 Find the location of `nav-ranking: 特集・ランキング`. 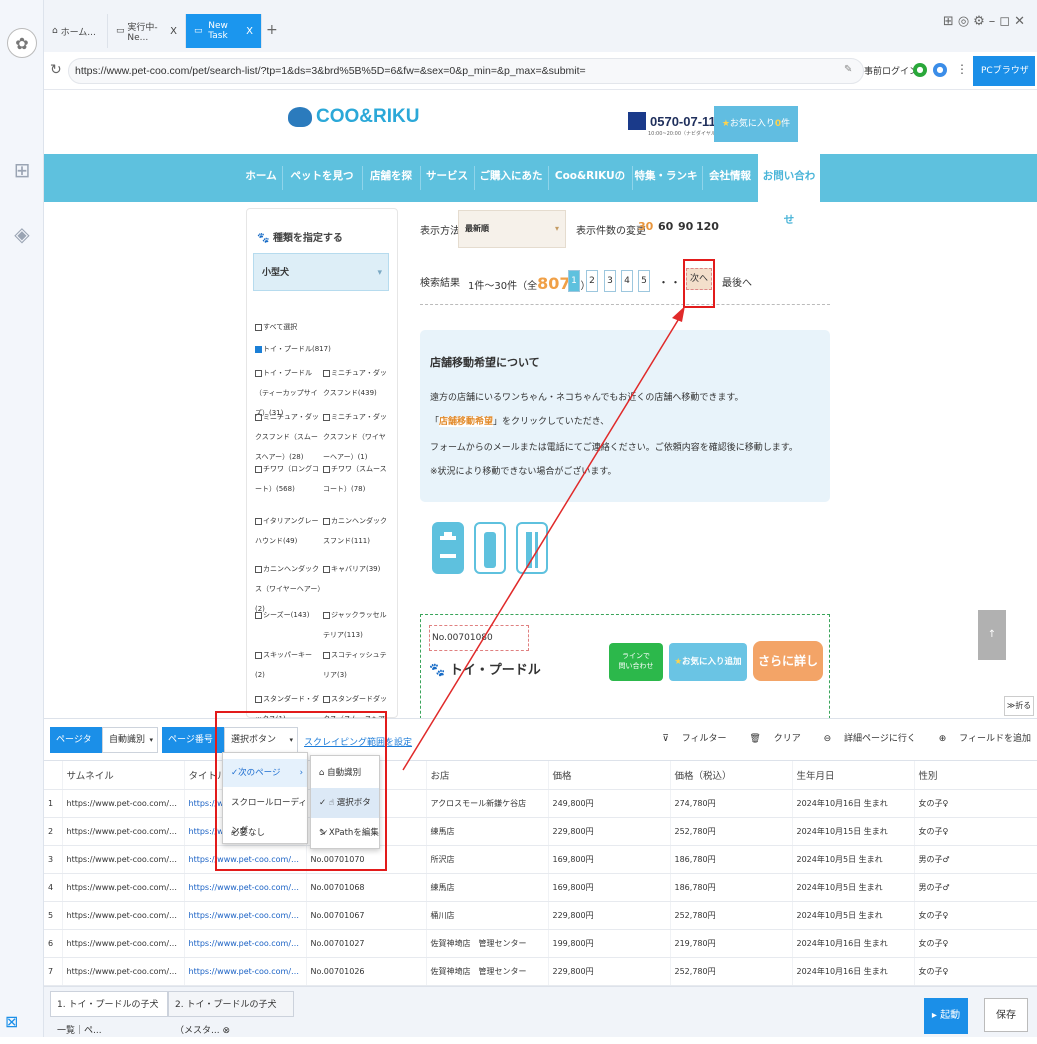

nav-ranking: 特集・ランキング is located at coordinates (666, 190).